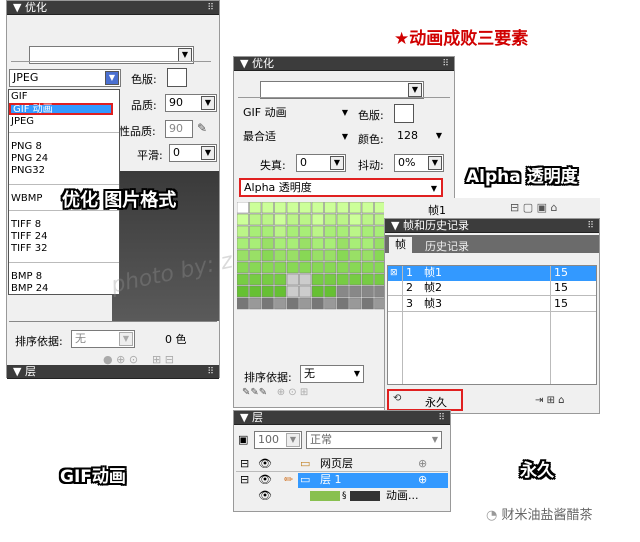  What do you see at coordinates (113, 372) in the screenshot?
I see `left-layers-title: ▼ 层 ⠿` at bounding box center [113, 372].